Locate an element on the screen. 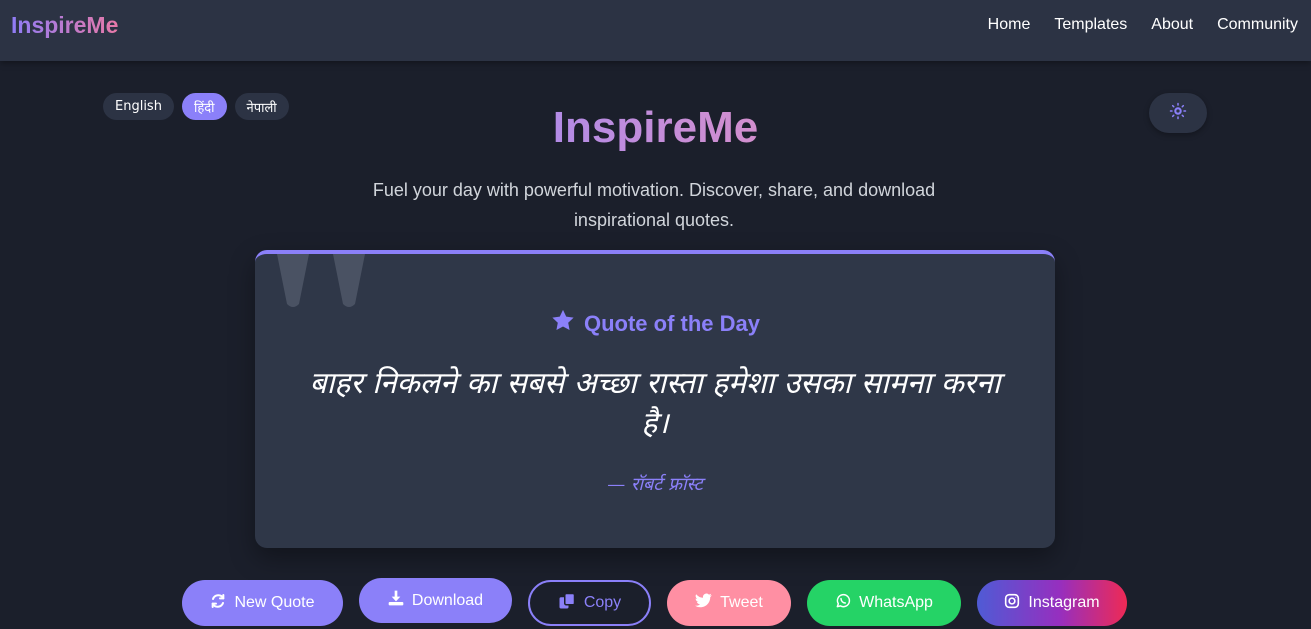 This screenshot has height=629, width=1311. whatsapp-button: WhatsApp is located at coordinates (884, 603).